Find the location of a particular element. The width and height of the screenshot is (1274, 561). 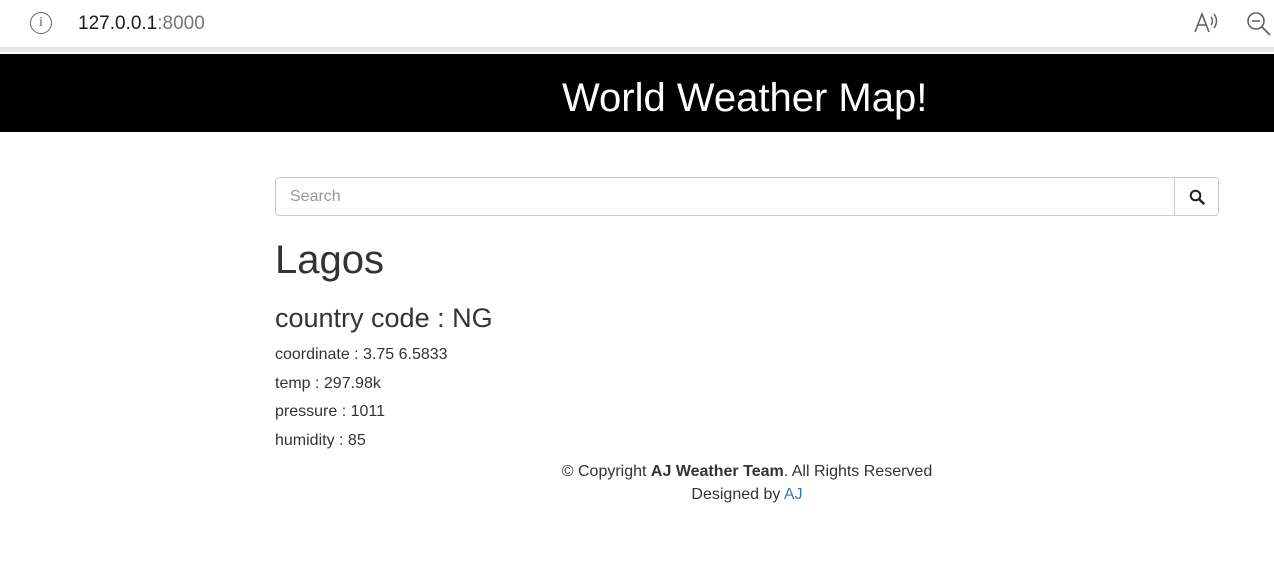

address-url: 127.0.0.1:8000 is located at coordinates (141, 24).